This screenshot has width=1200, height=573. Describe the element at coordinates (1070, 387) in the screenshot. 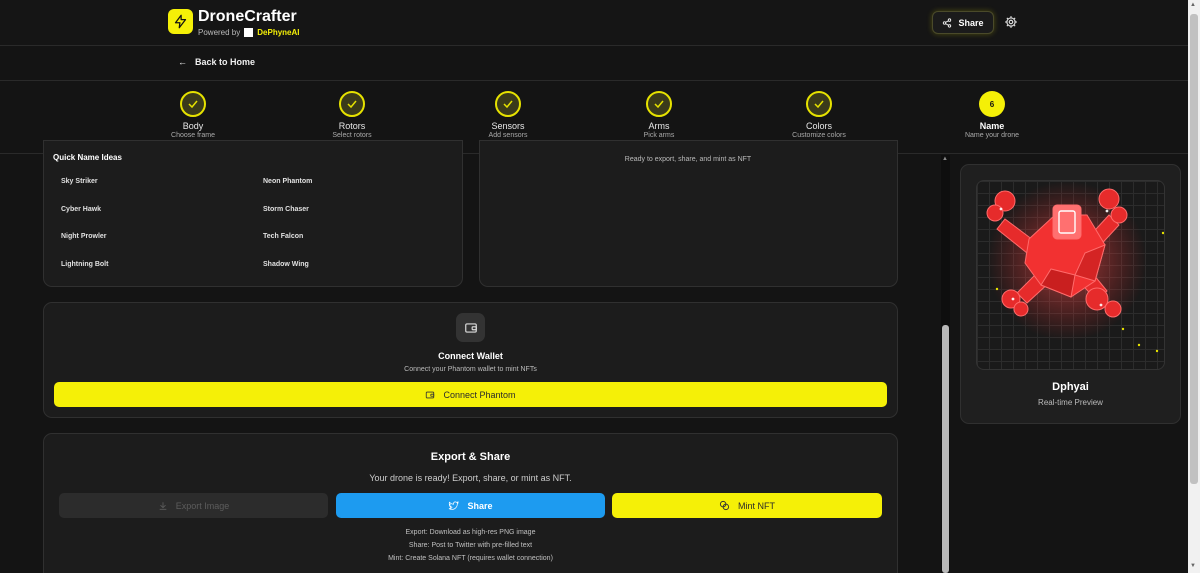

I see `drone-name: Dphyai` at that location.